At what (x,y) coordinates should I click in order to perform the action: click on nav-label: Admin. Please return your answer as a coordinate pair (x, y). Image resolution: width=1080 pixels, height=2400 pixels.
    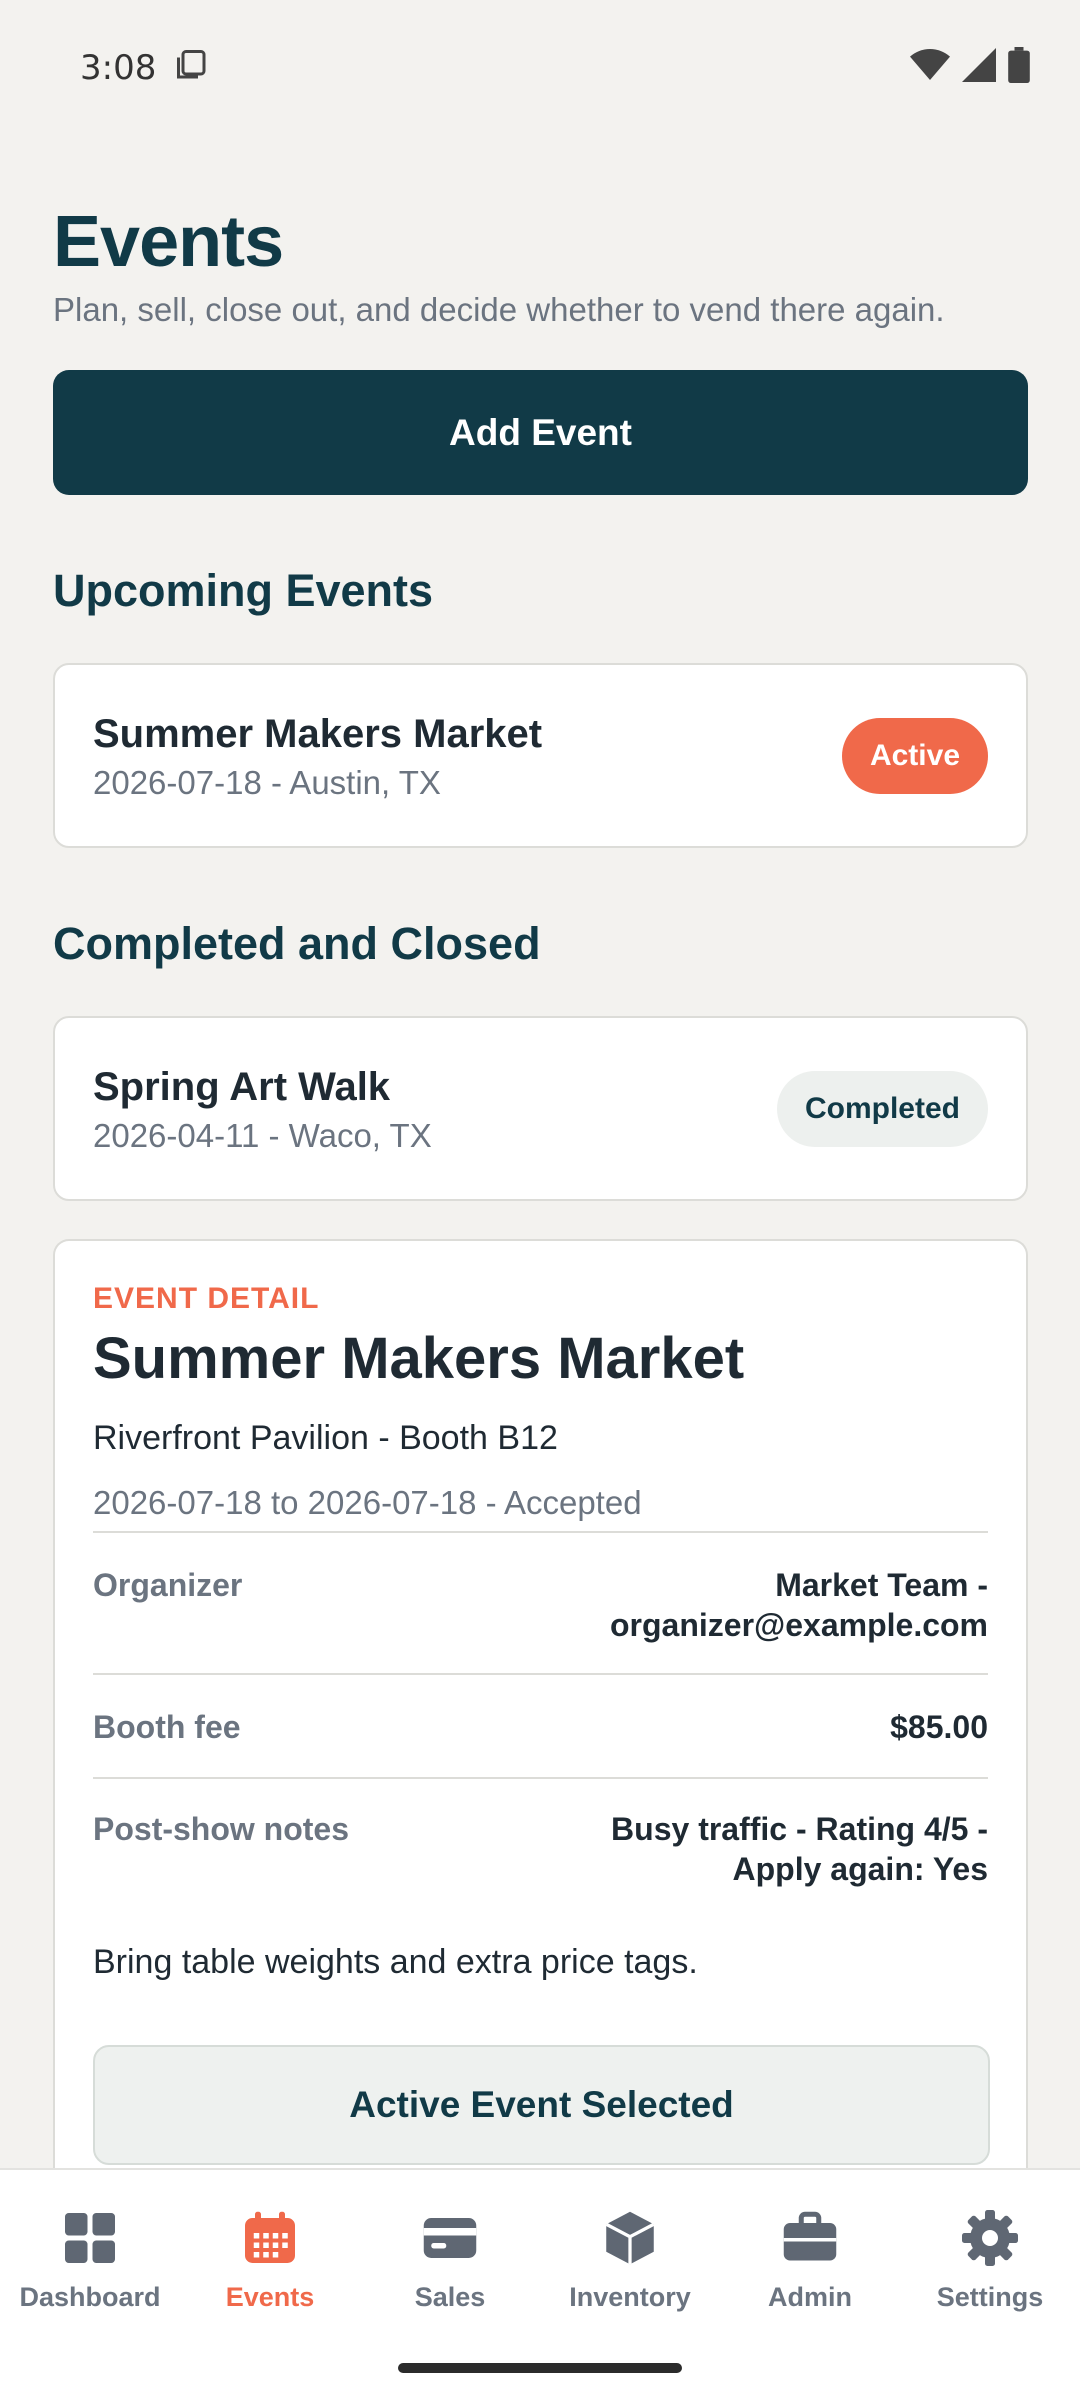
    Looking at the image, I should click on (810, 2297).